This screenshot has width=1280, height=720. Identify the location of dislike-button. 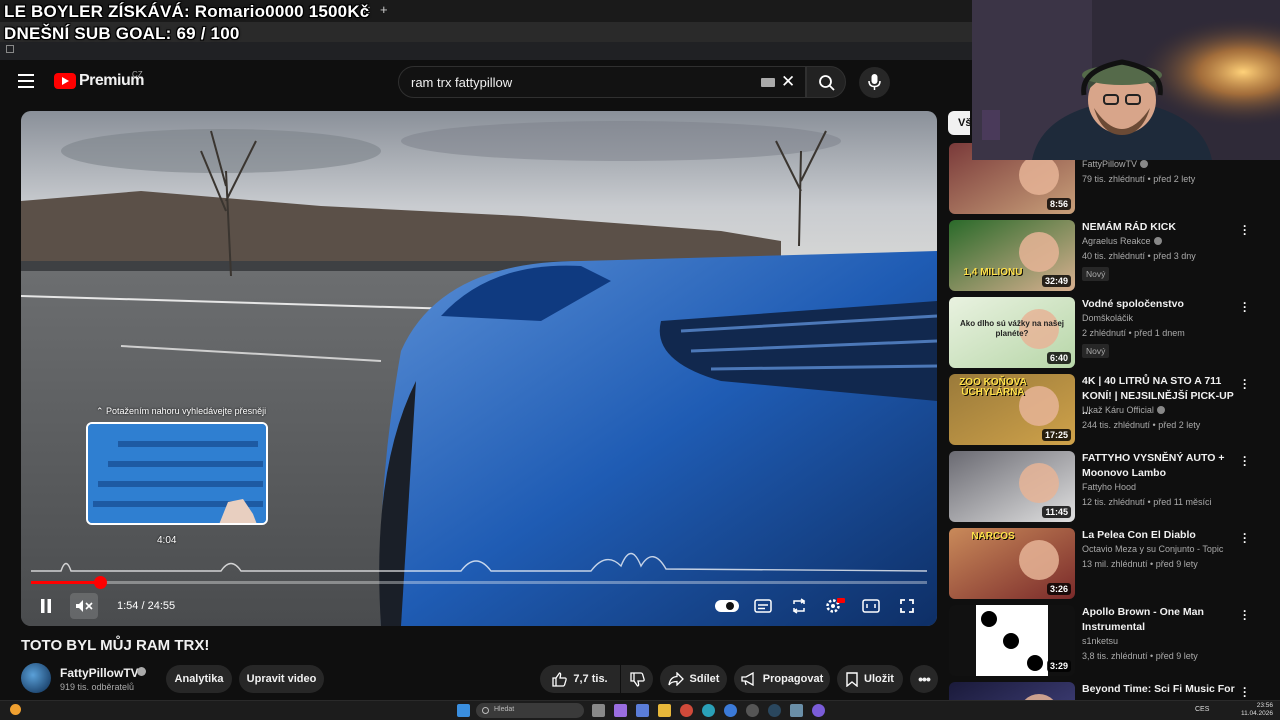
(637, 679).